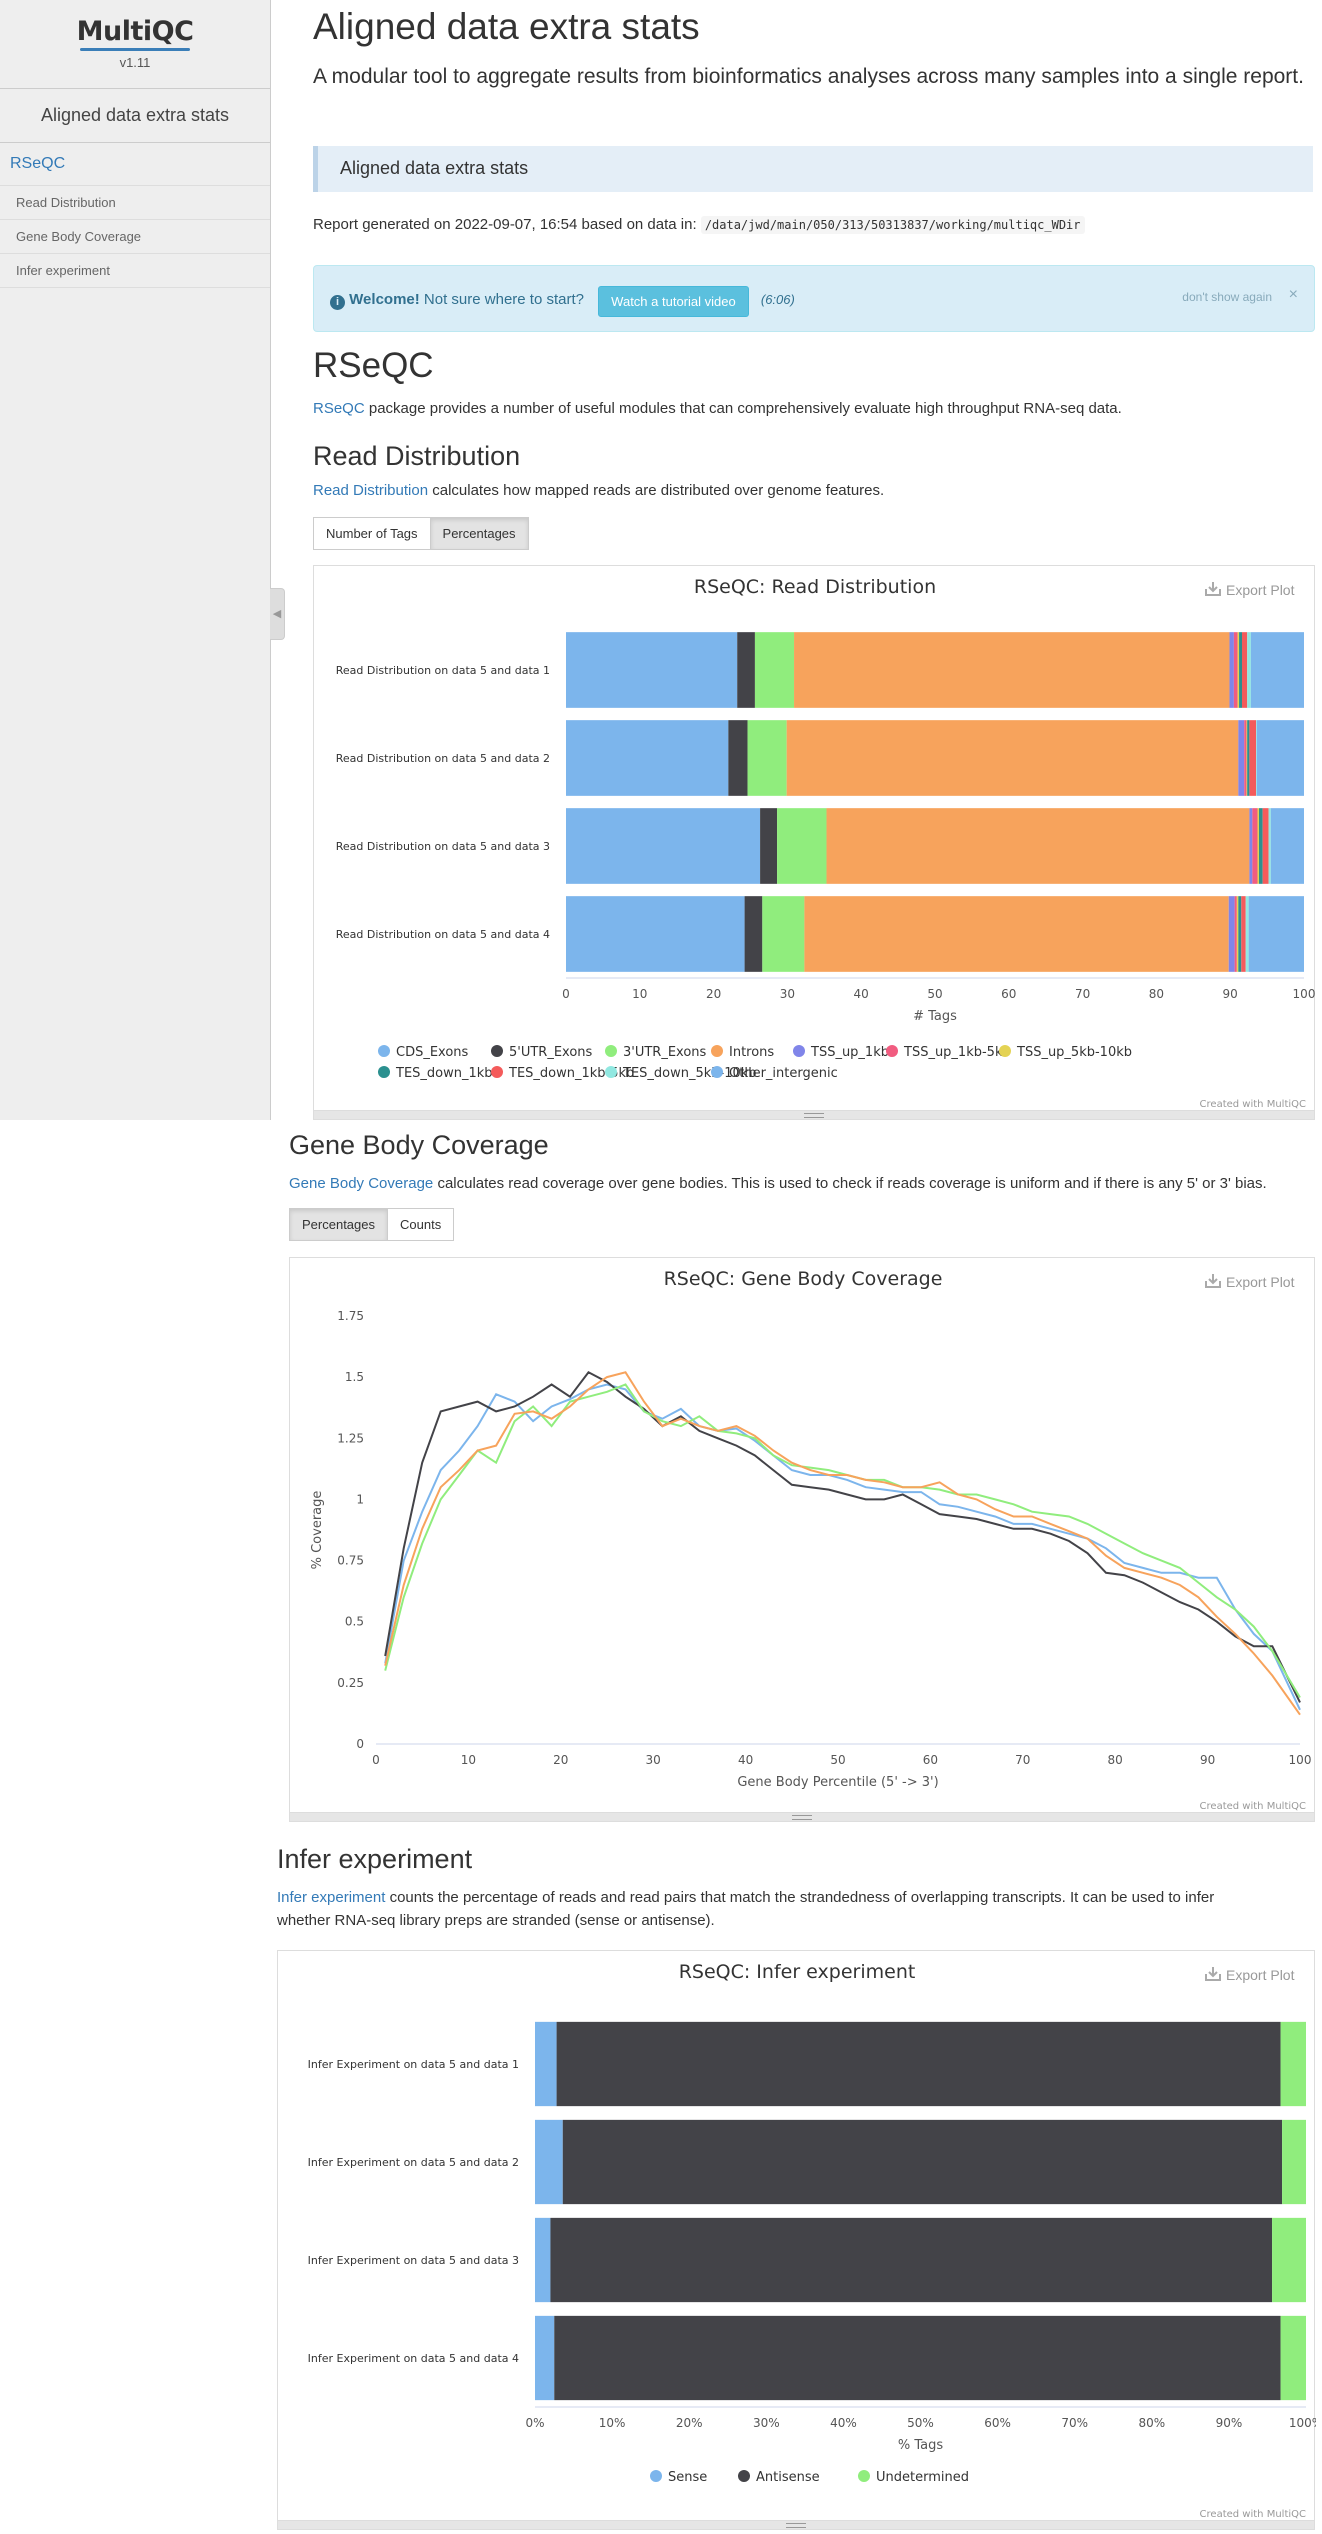  Describe the element at coordinates (135, 49) in the screenshot. I see `logo-underline` at that location.